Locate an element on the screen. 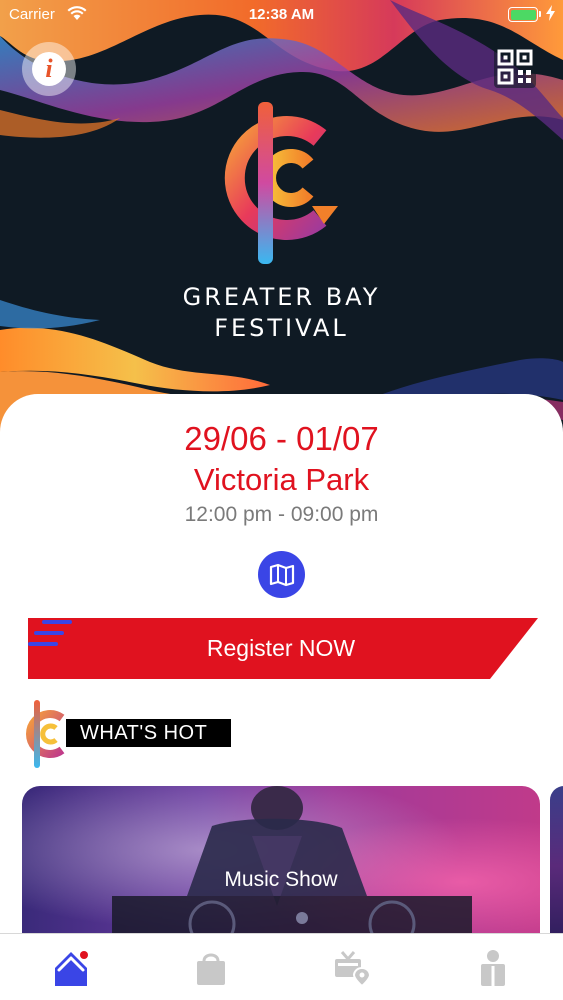  featured-music-show-card: Music Show is located at coordinates (281, 866).